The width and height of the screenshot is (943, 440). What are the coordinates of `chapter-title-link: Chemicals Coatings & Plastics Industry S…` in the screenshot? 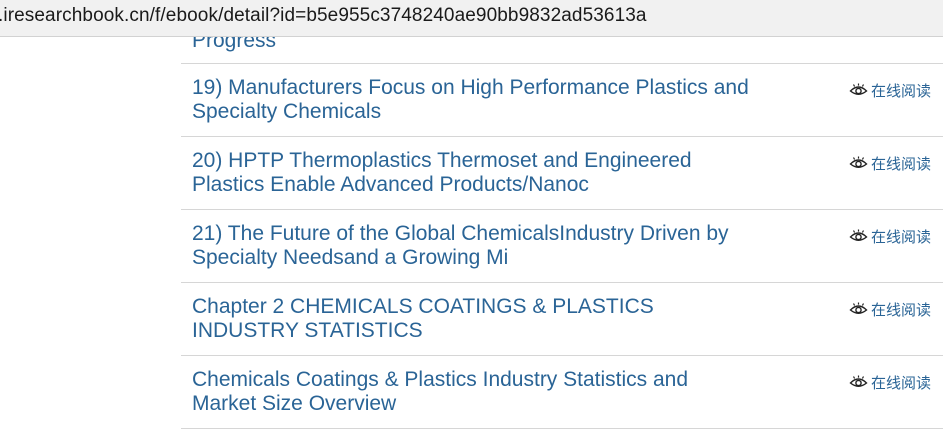 It's located at (472, 392).